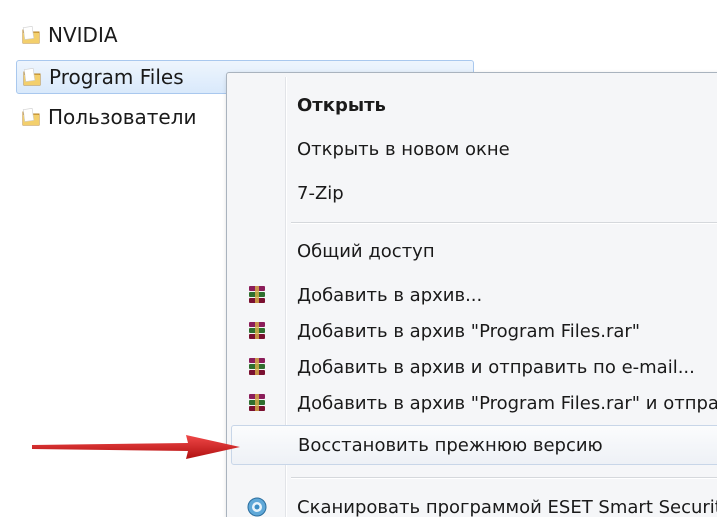 This screenshot has height=517, width=717. I want to click on menu-item-restore-previous-version: Восстановить прежнюю версию, so click(474, 445).